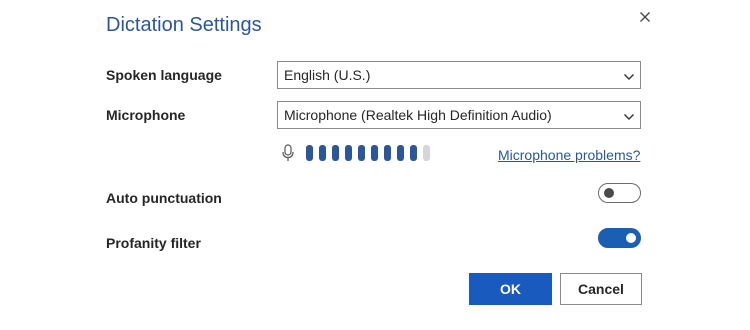 This screenshot has width=750, height=330. Describe the element at coordinates (459, 75) in the screenshot. I see `spoken-language-select: English (U.S.)` at that location.